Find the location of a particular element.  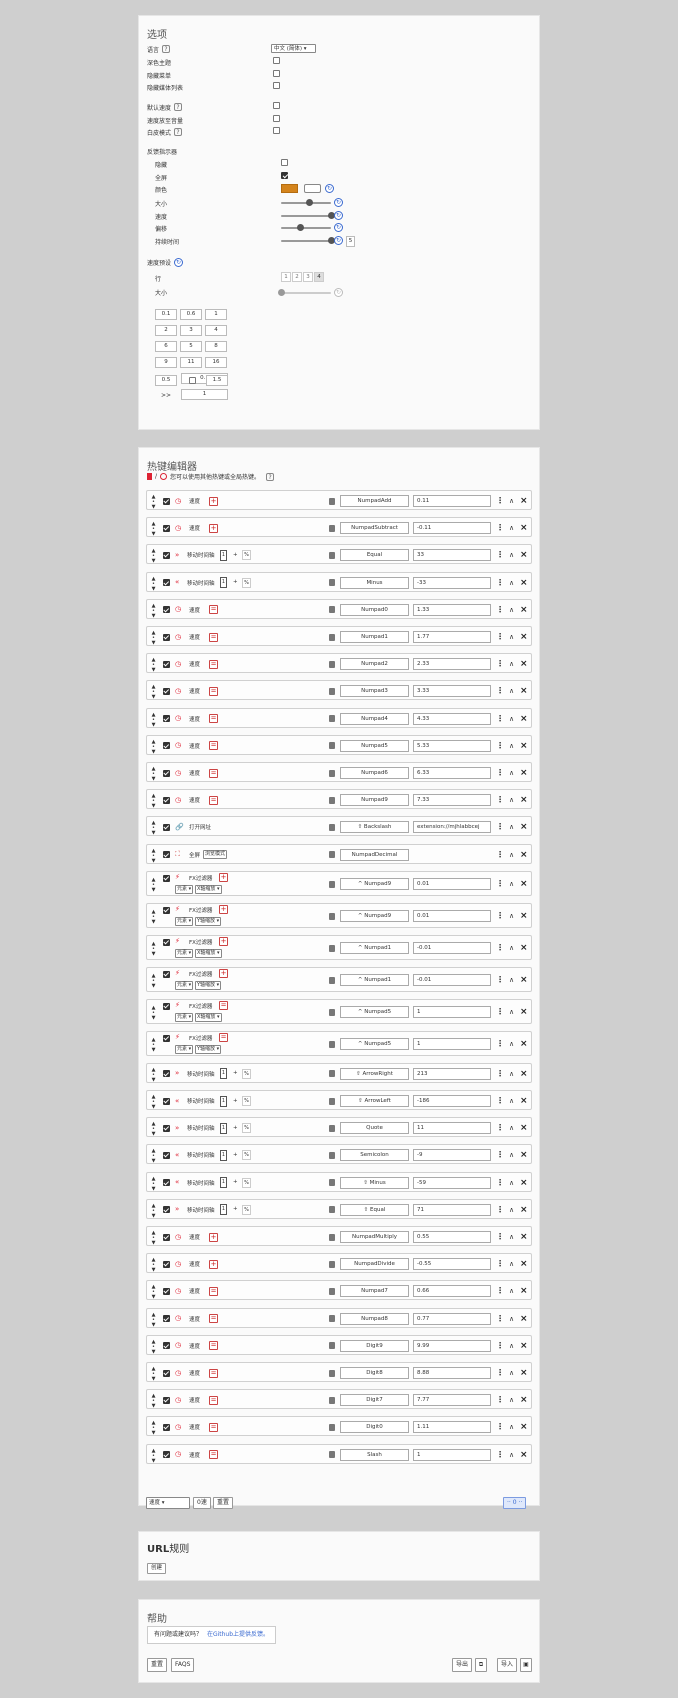

hotkey-key-field: NumpadAdd is located at coordinates (374, 501).